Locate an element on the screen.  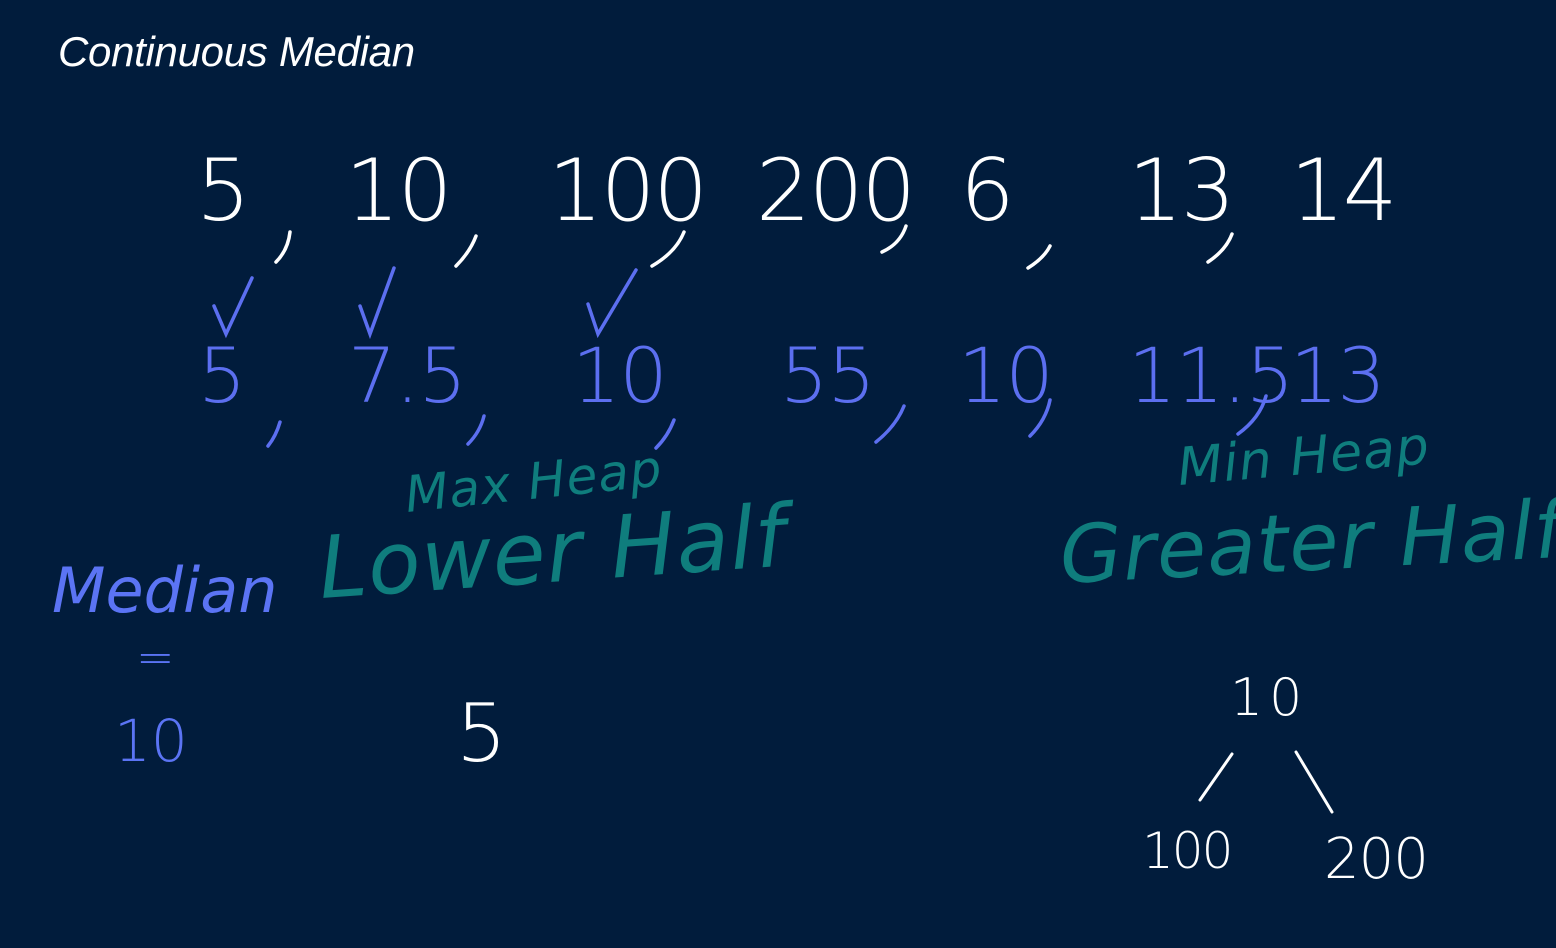
sequence-commas is located at coordinates (754, 247).